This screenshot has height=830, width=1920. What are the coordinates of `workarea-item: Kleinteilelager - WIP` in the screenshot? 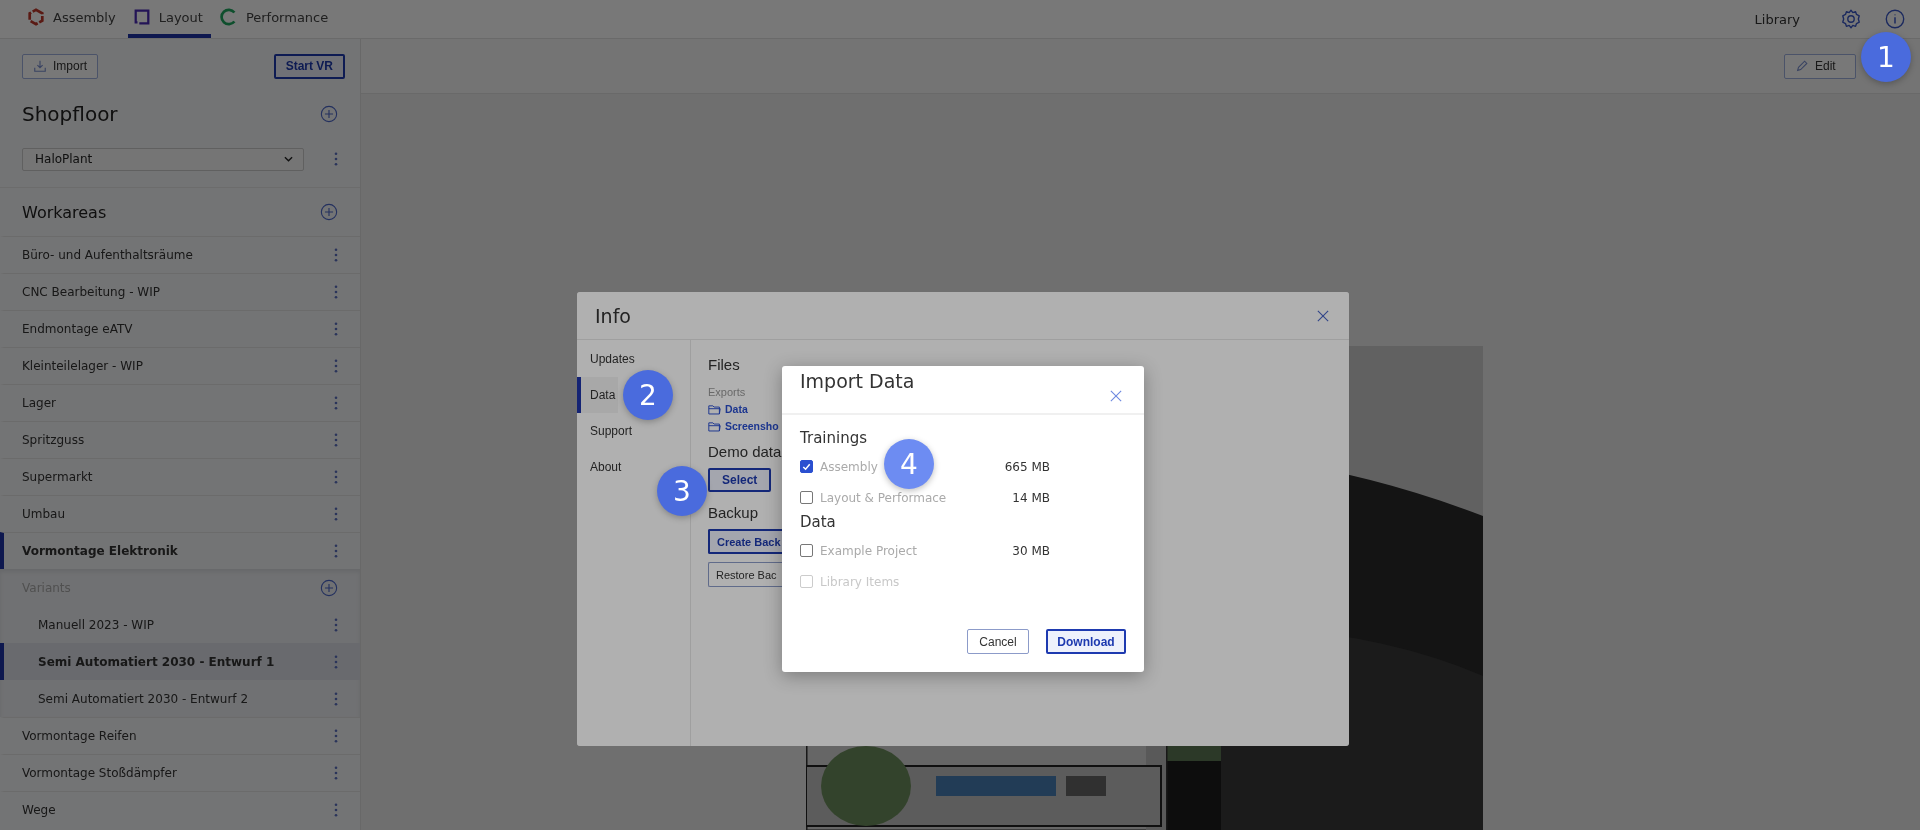 It's located at (180, 365).